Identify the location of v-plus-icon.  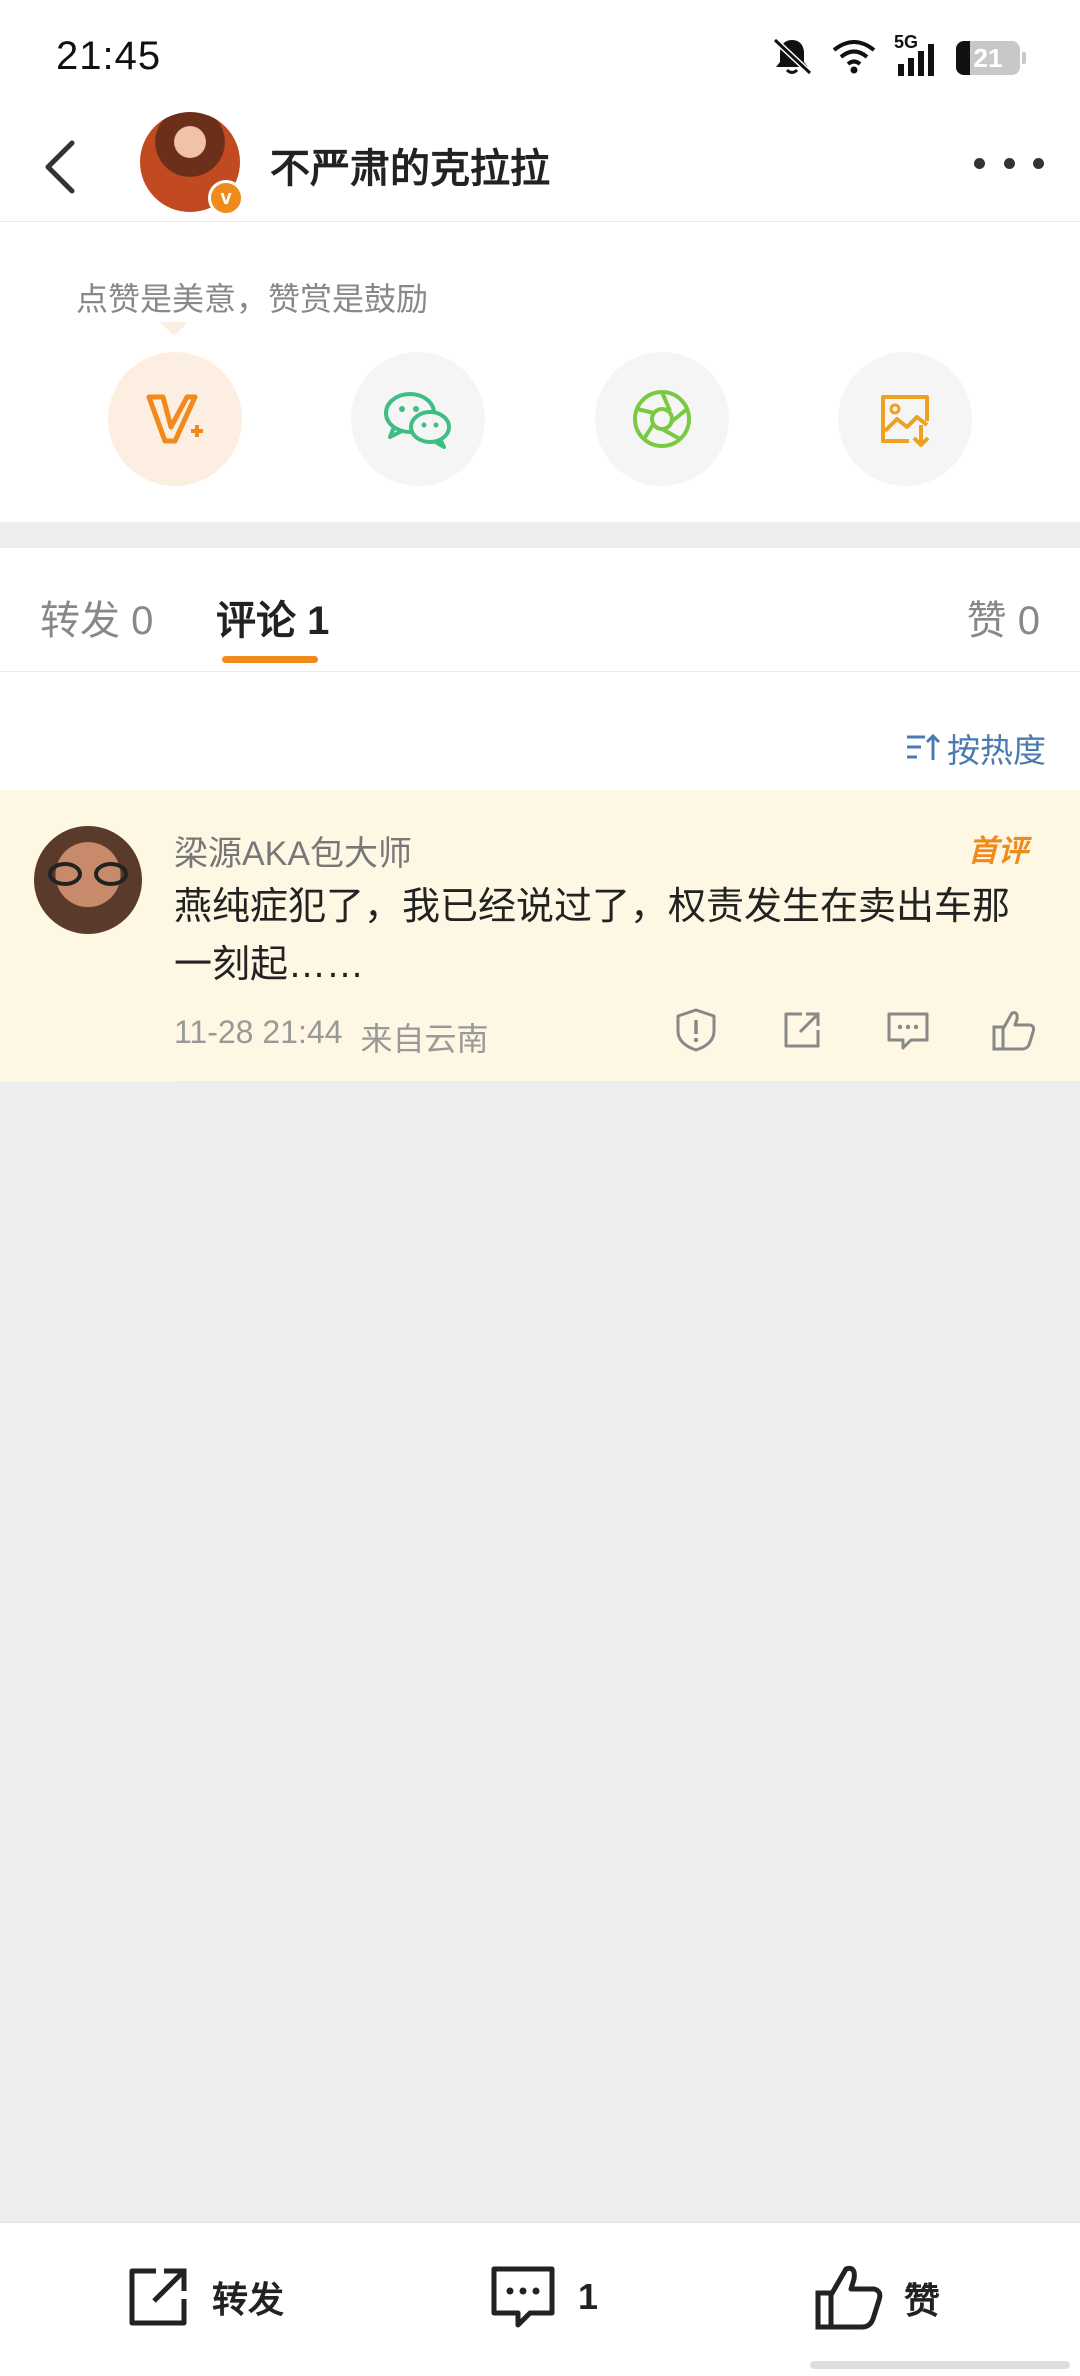
(174, 419).